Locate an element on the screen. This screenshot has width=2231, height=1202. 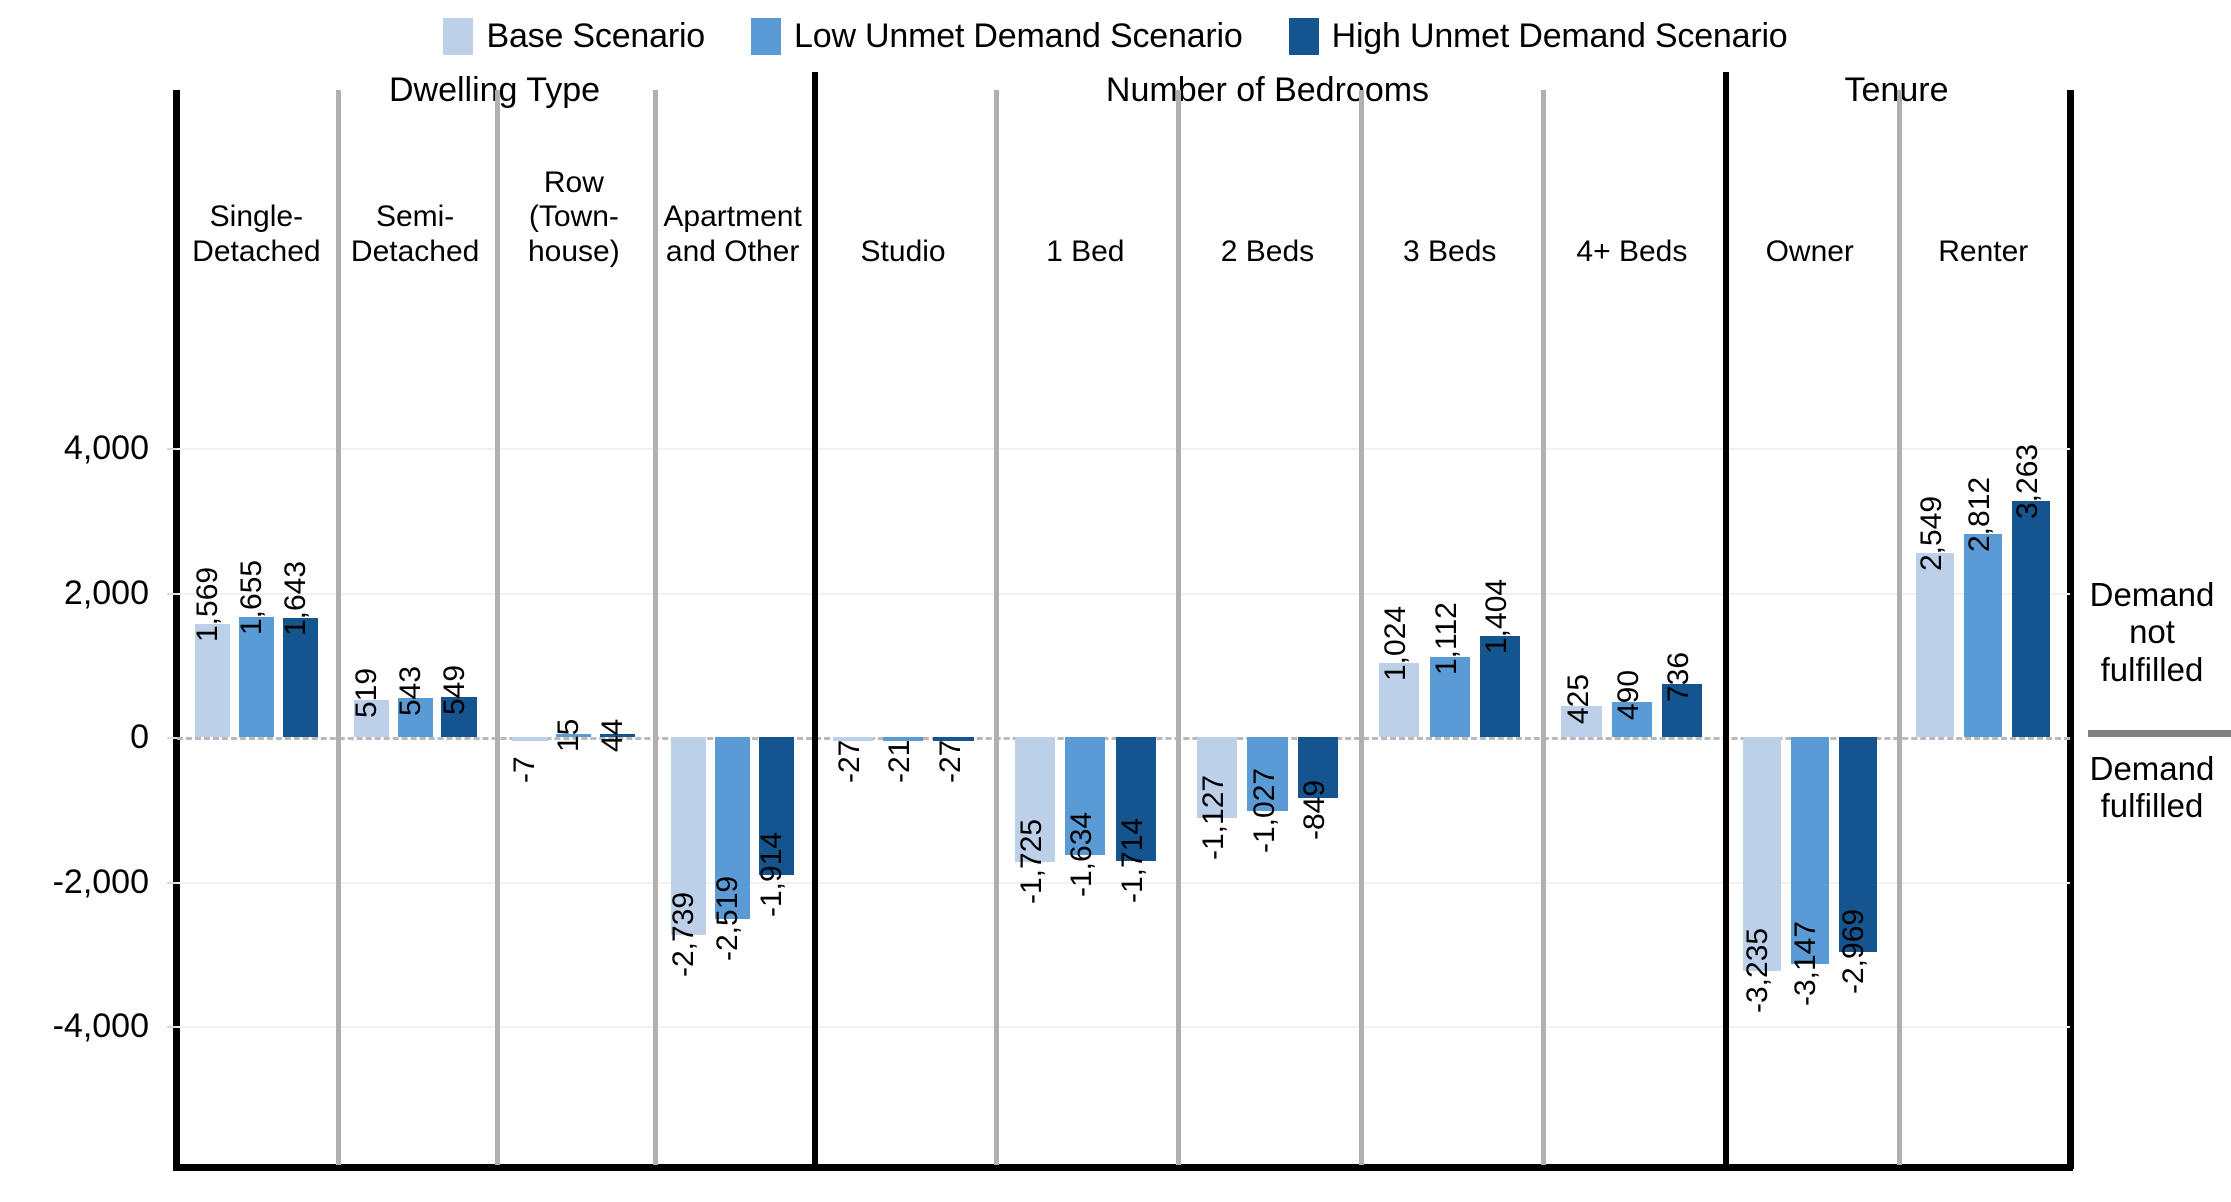
bar-value-label: 44 is located at coordinates (613, 735).